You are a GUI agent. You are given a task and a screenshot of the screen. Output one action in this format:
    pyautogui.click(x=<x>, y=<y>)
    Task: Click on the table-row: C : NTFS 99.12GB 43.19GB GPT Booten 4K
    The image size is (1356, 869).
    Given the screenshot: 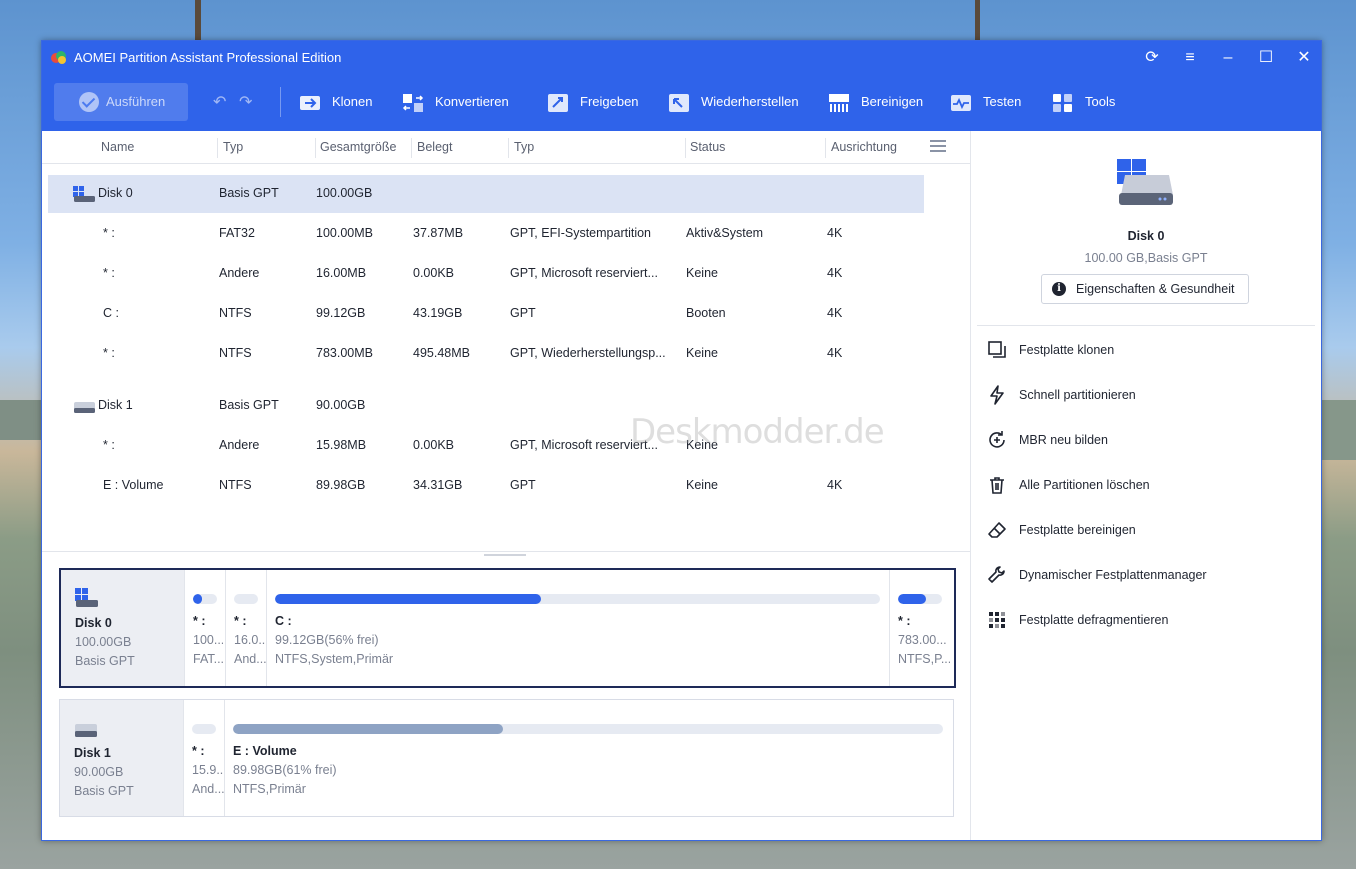 What is the action you would take?
    pyautogui.click(x=486, y=314)
    